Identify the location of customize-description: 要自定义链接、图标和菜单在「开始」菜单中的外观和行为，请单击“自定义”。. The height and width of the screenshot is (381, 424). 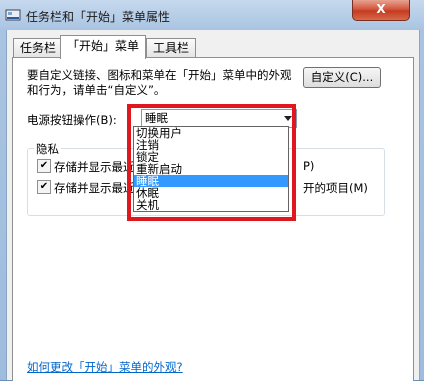
(159, 82).